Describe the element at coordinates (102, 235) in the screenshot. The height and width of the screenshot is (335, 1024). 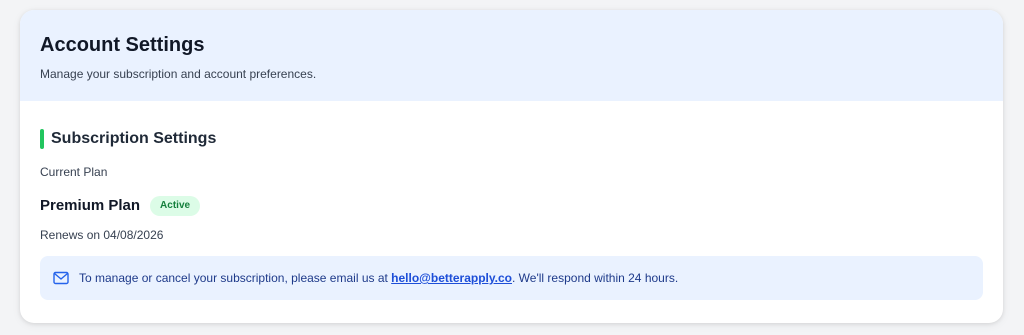
I see `renewal-date: Renews on 04/08/2026` at that location.